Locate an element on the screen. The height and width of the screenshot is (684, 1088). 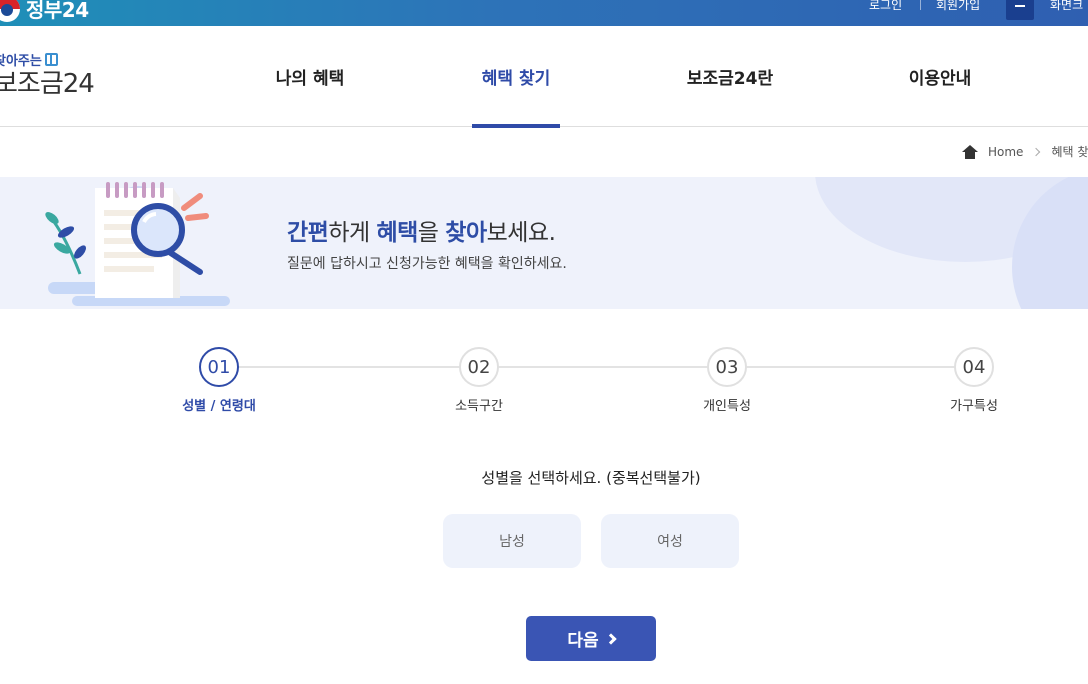
banner-subtitle: 질문에 답하시고 신청가능한 혜택을 확인하세요. is located at coordinates (427, 264).